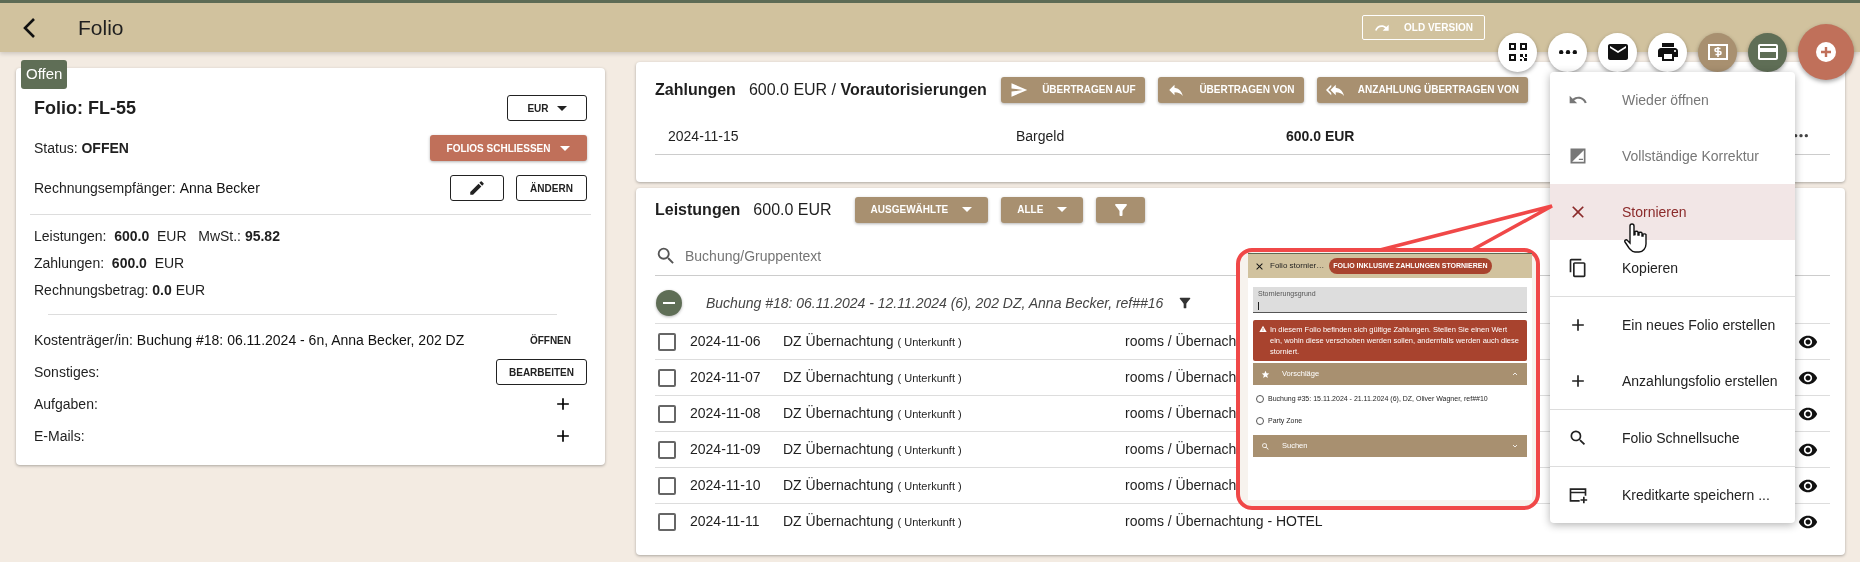  What do you see at coordinates (105, 188) in the screenshot?
I see `recipient-label: Rechnungsempfänger:` at bounding box center [105, 188].